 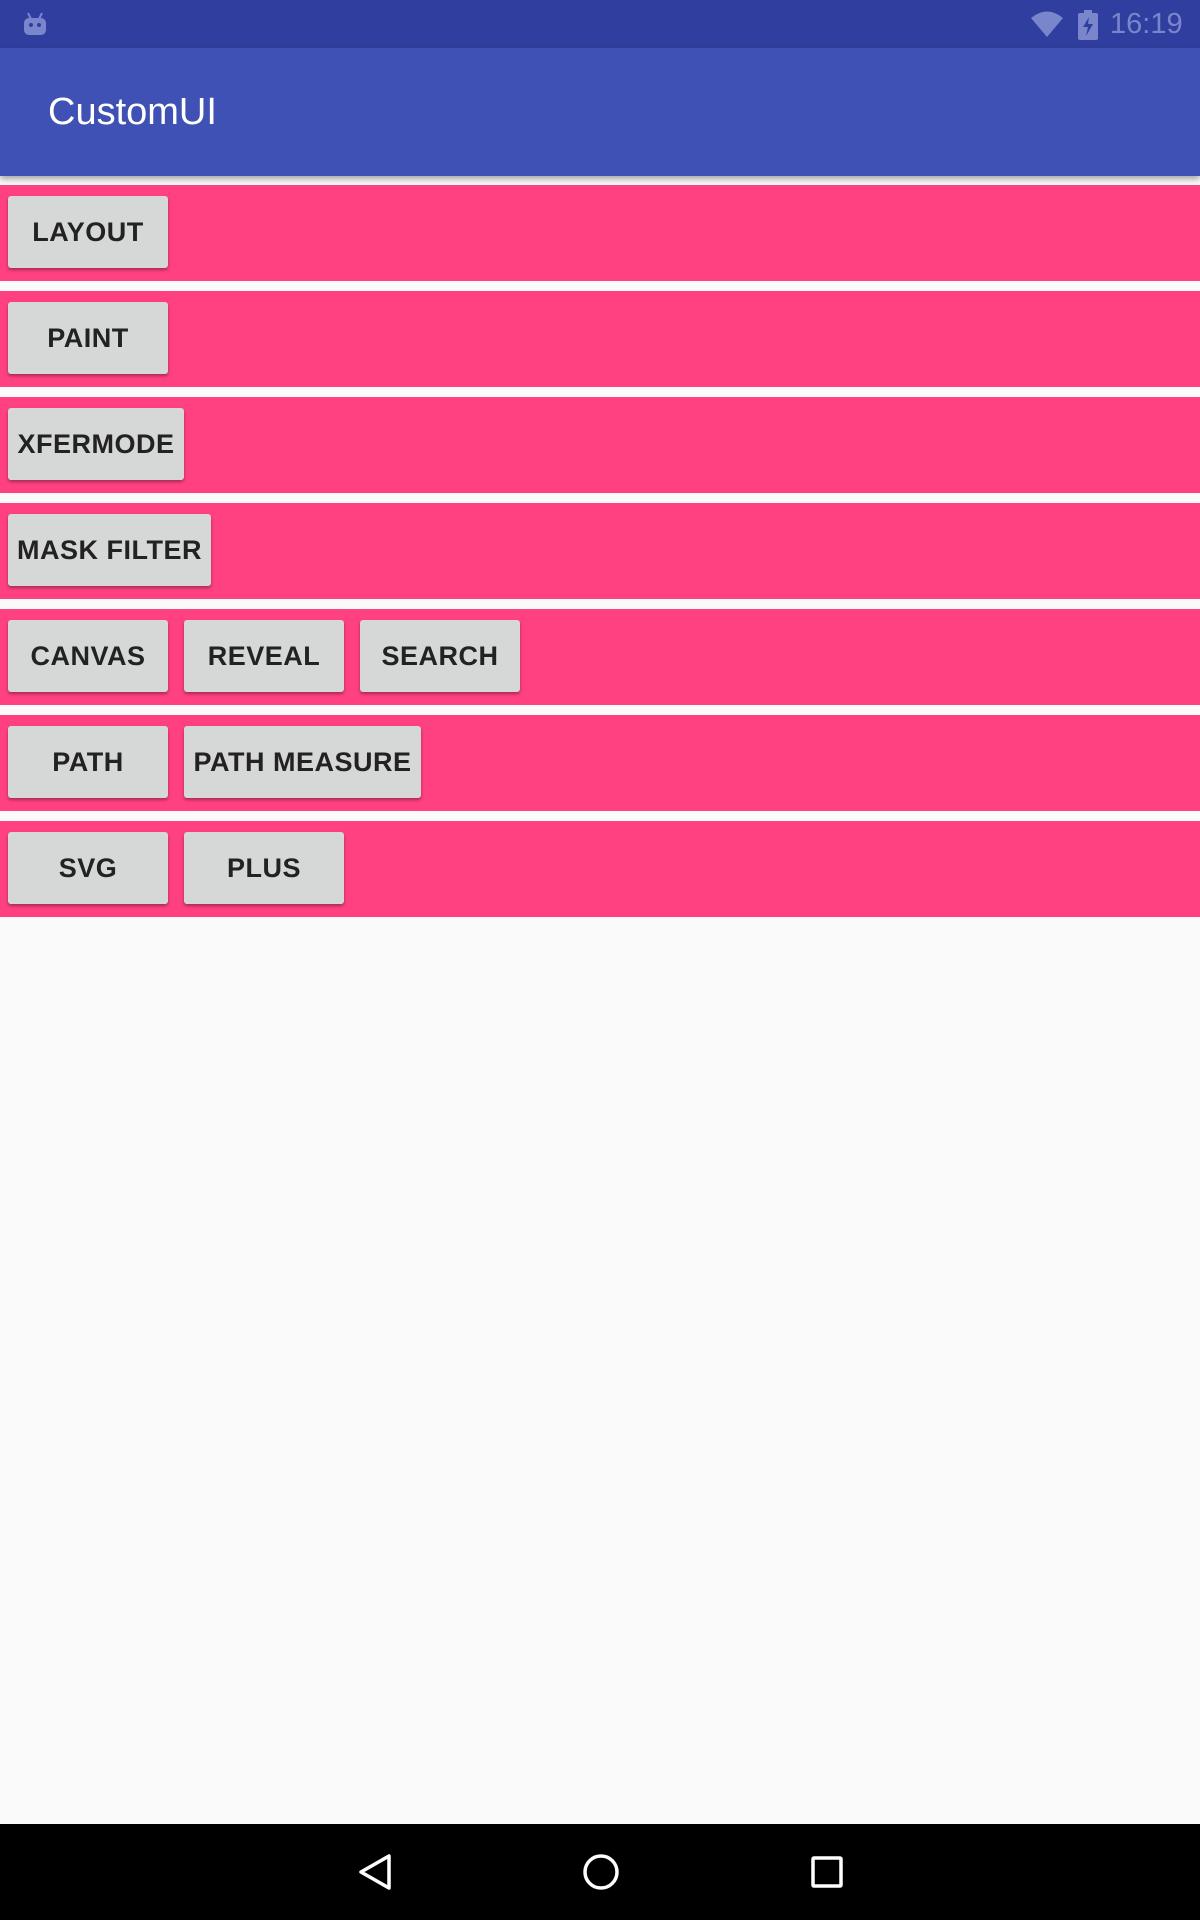 I want to click on button-row-5: CANVAS REVEAL SEARCH, so click(x=600, y=657).